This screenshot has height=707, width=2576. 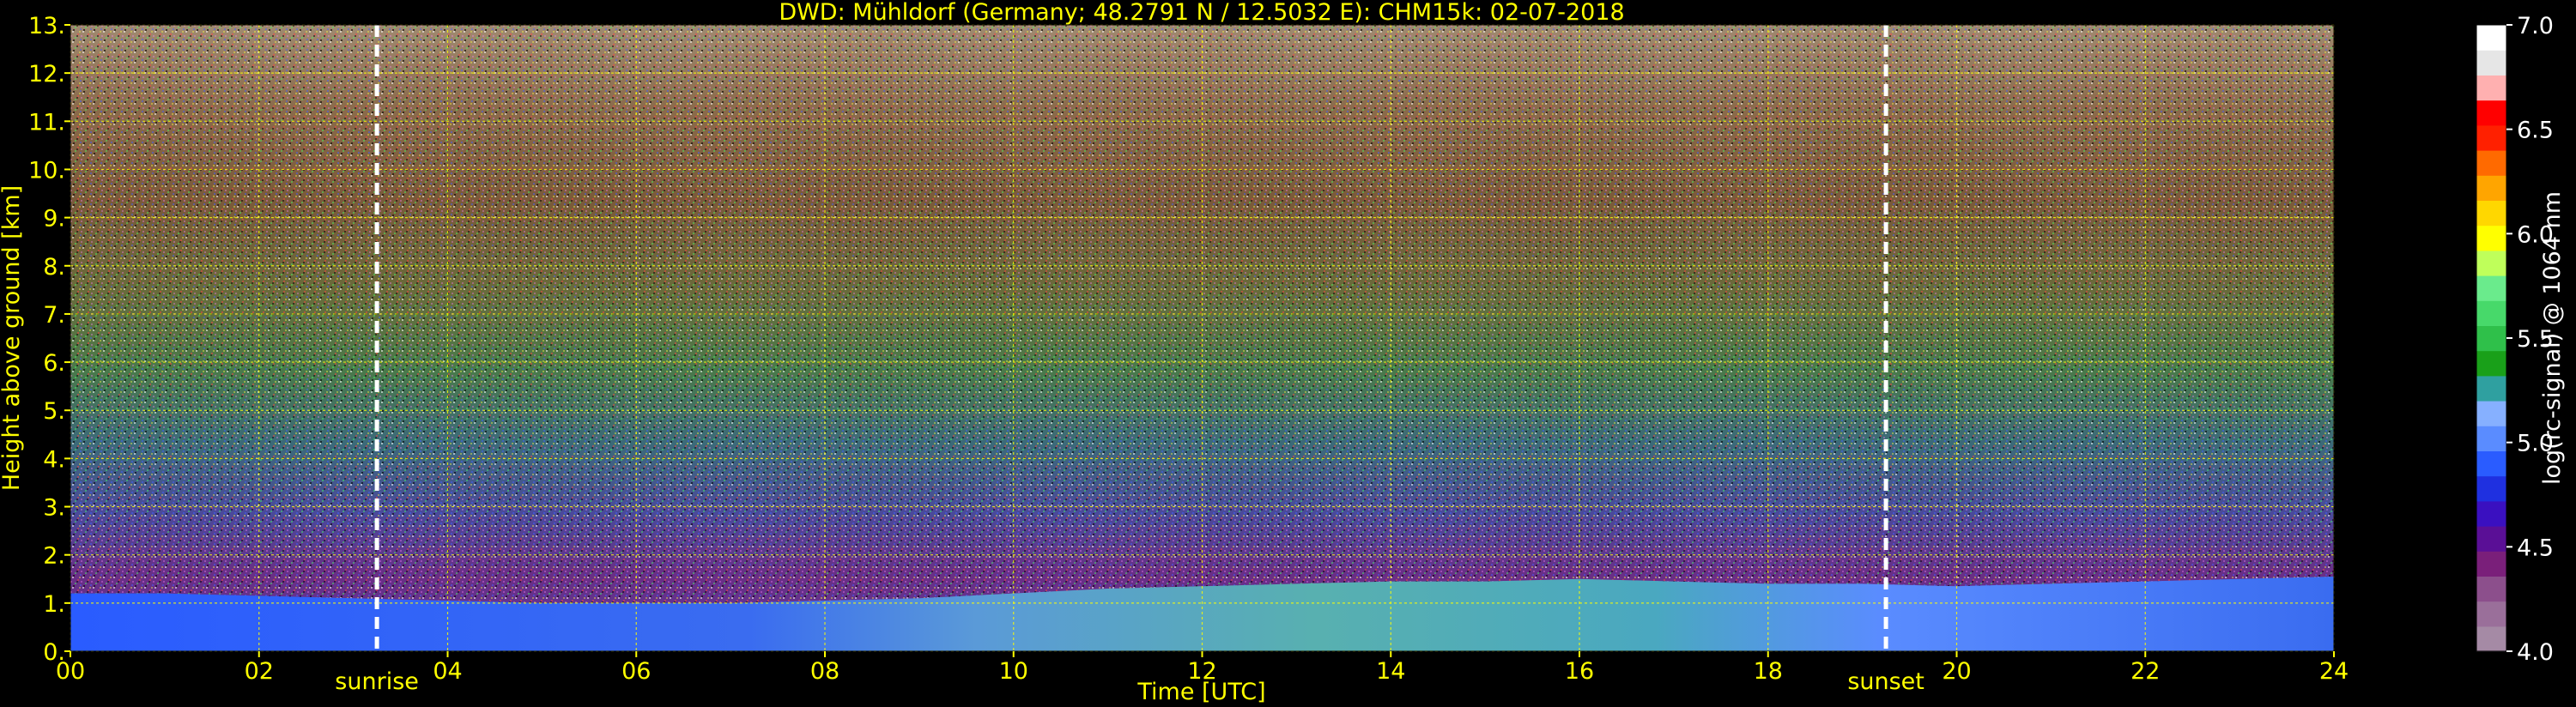 I want to click on y-tick-label: 7., so click(x=54, y=316).